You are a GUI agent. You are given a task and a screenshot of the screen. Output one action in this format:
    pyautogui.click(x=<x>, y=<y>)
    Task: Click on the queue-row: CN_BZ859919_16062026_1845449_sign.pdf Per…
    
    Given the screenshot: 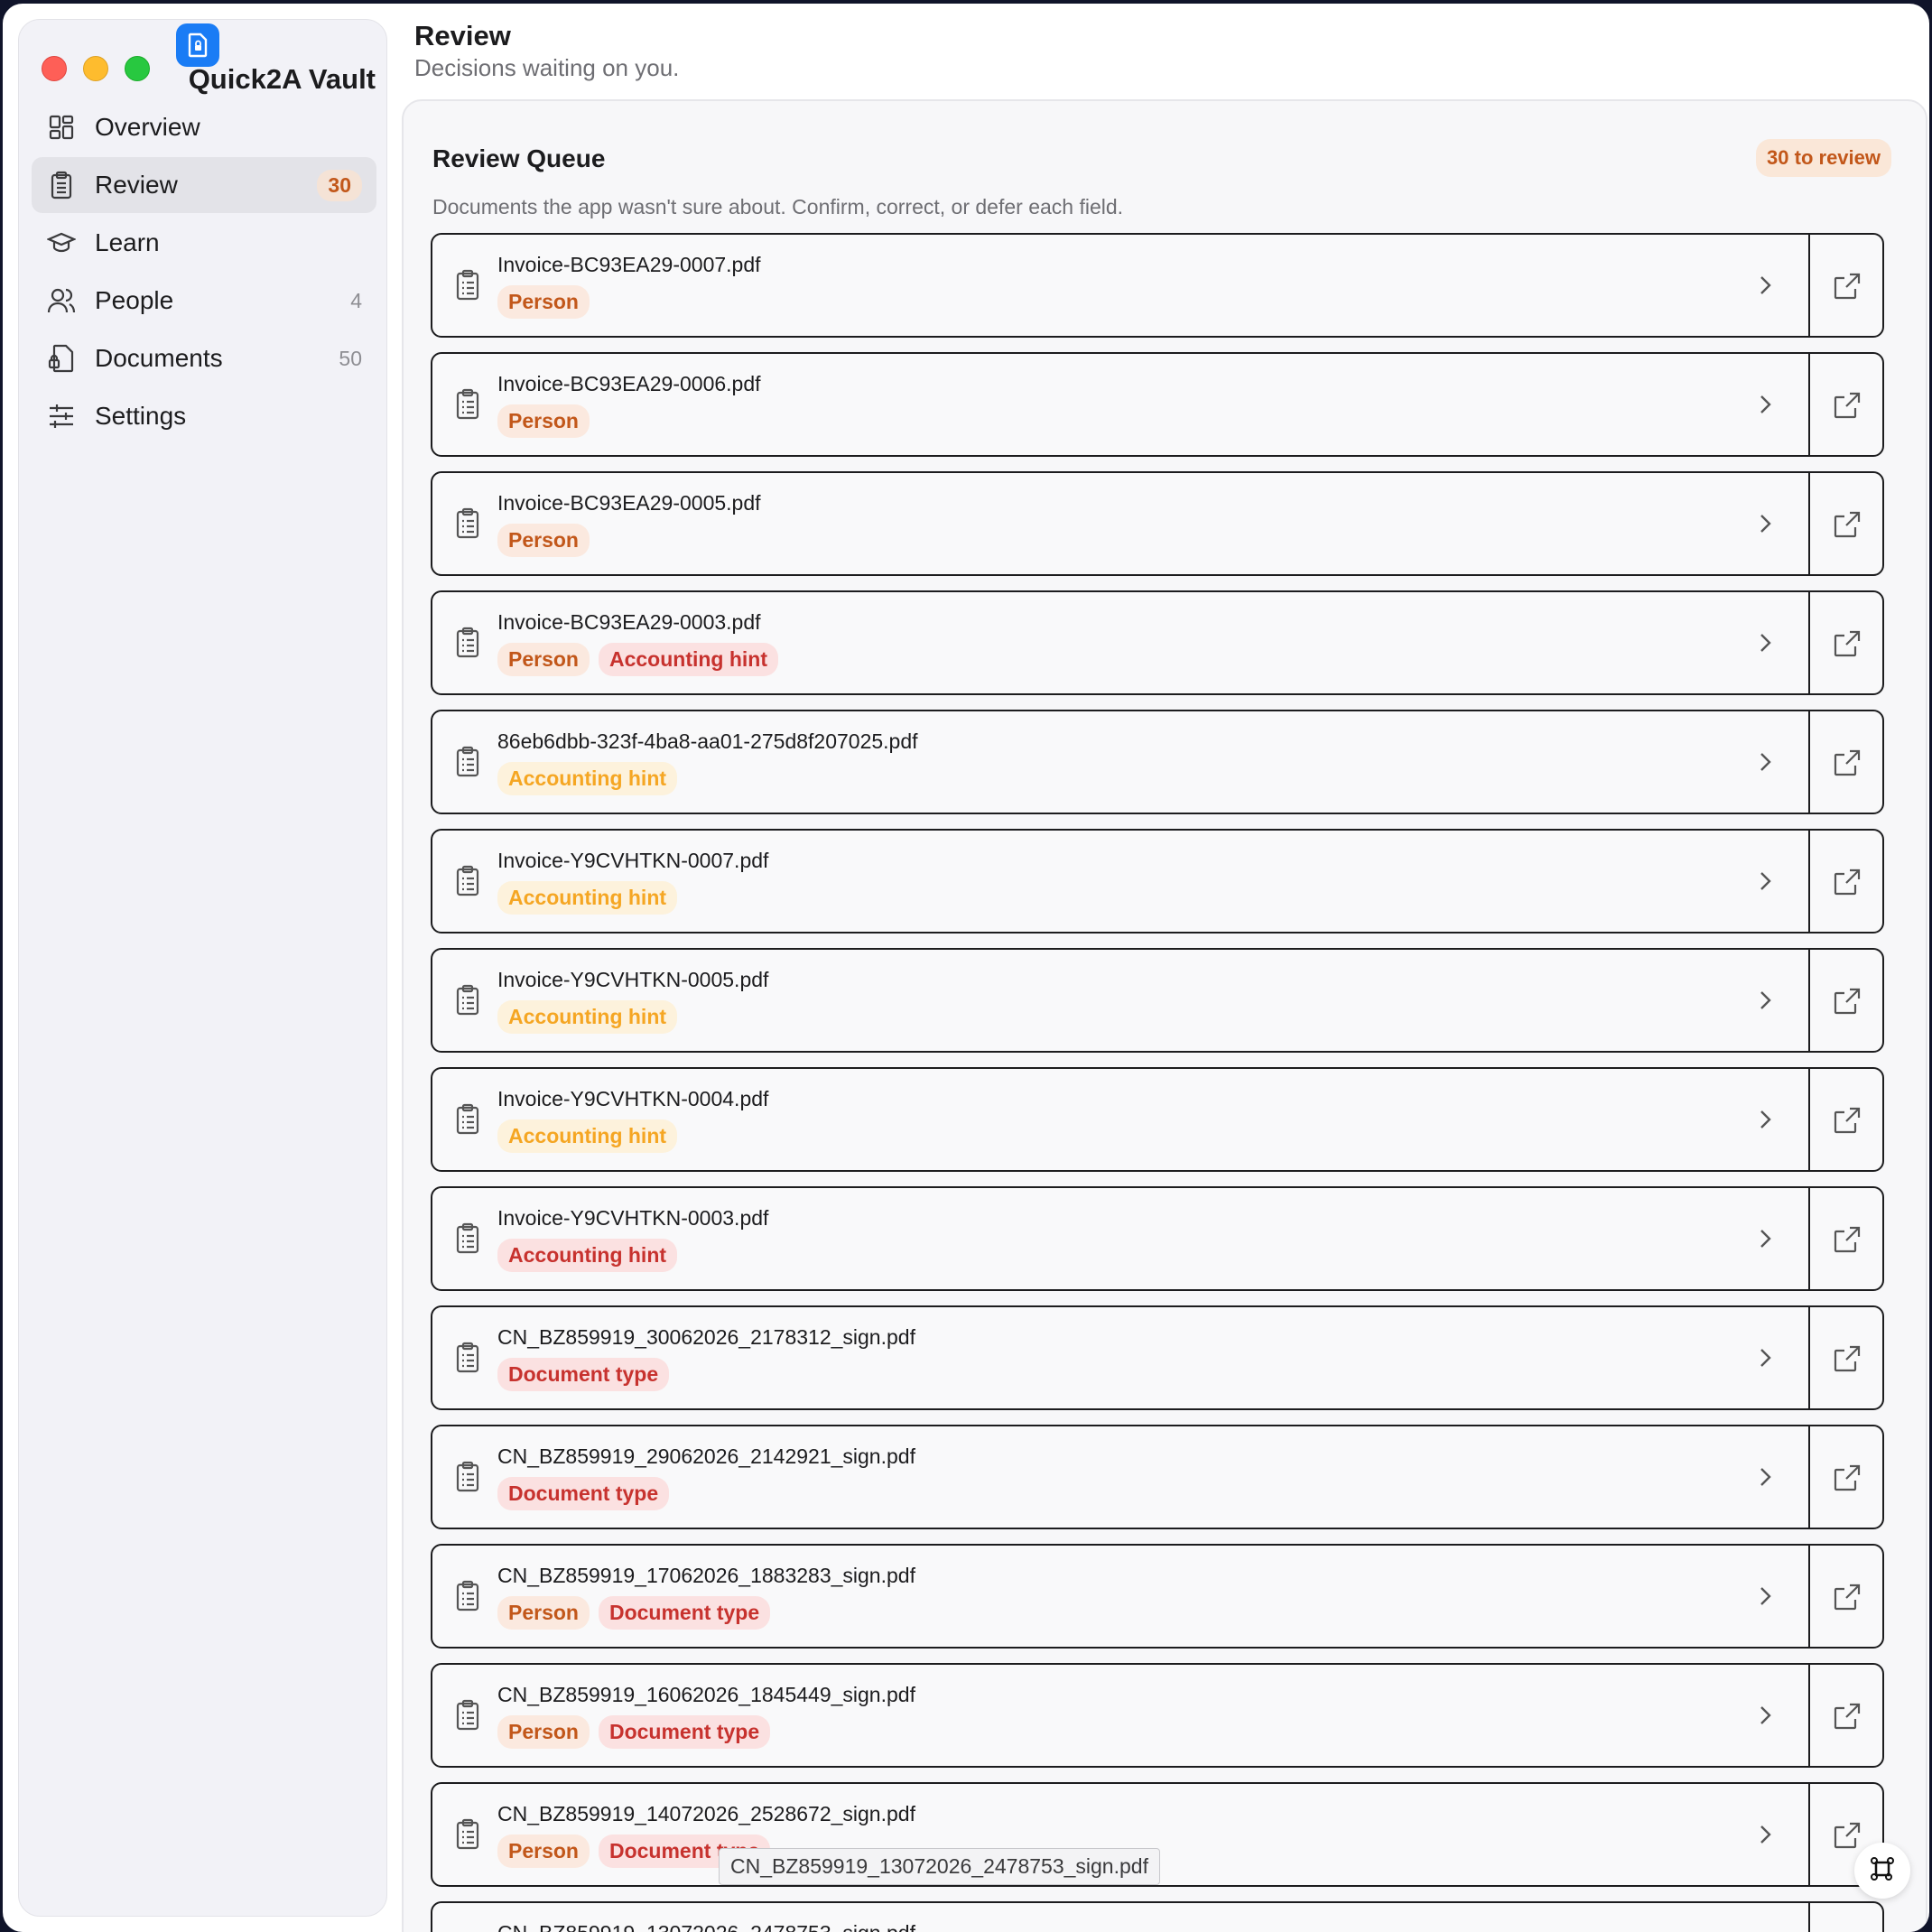 What is the action you would take?
    pyautogui.click(x=1157, y=1715)
    